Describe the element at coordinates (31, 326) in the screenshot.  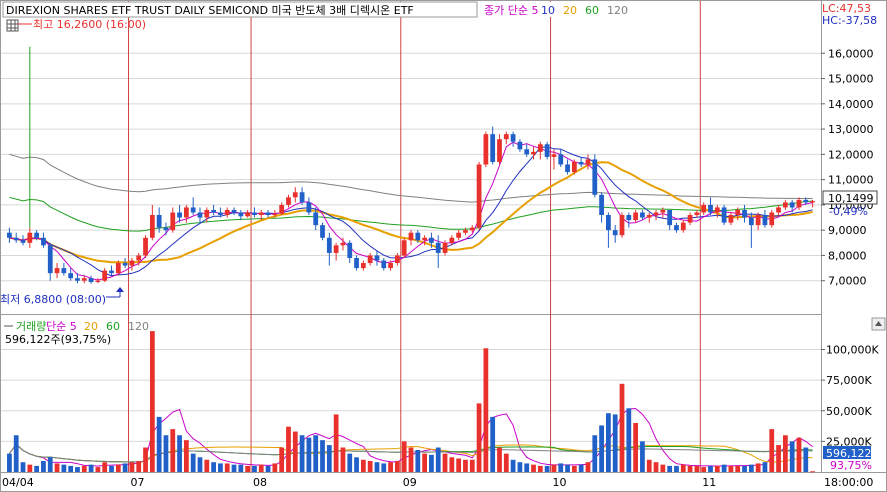
I see `volume-legend-item: 거래량` at that location.